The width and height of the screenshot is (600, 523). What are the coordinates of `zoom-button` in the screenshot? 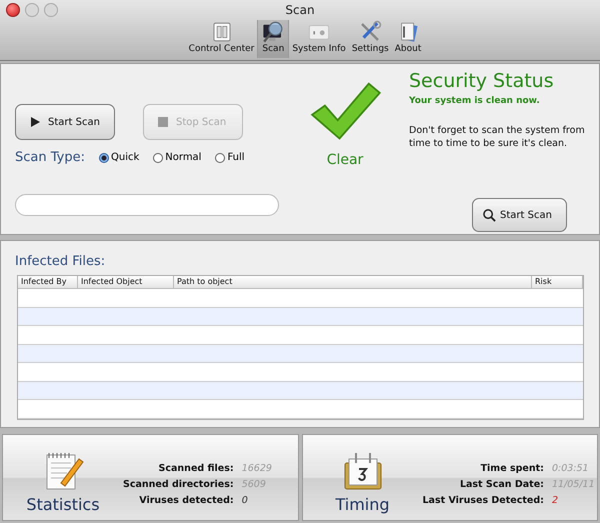 It's located at (51, 10).